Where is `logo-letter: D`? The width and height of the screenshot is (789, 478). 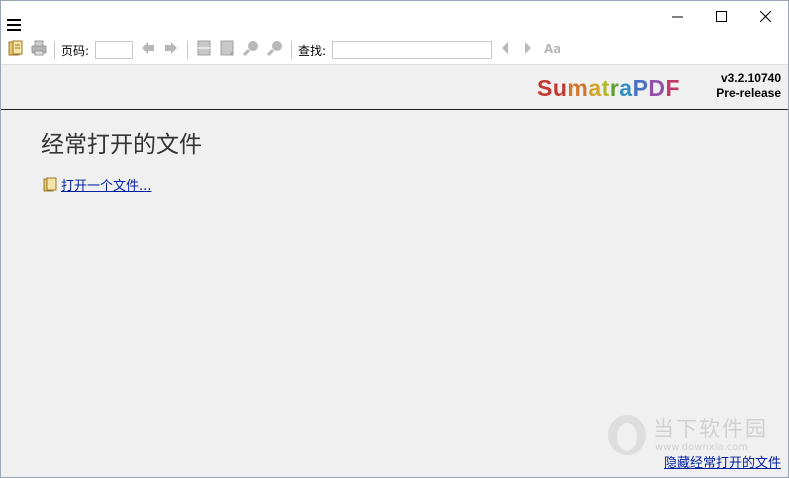
logo-letter: D is located at coordinates (657, 88).